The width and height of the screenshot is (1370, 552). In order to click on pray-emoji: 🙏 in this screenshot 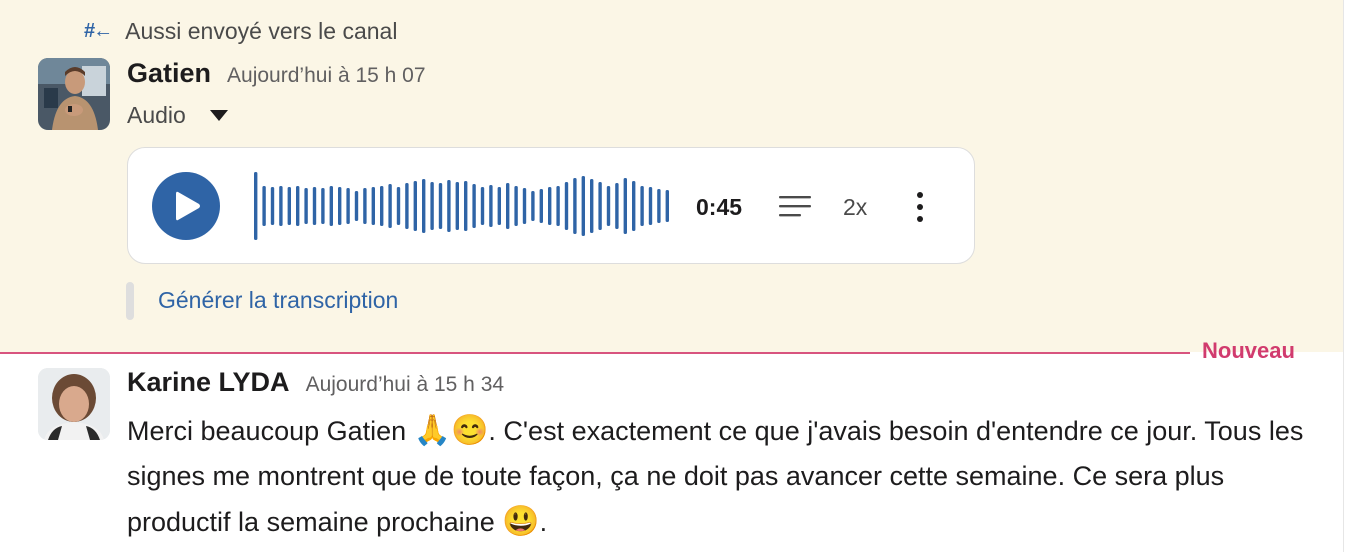, I will do `click(432, 430)`.